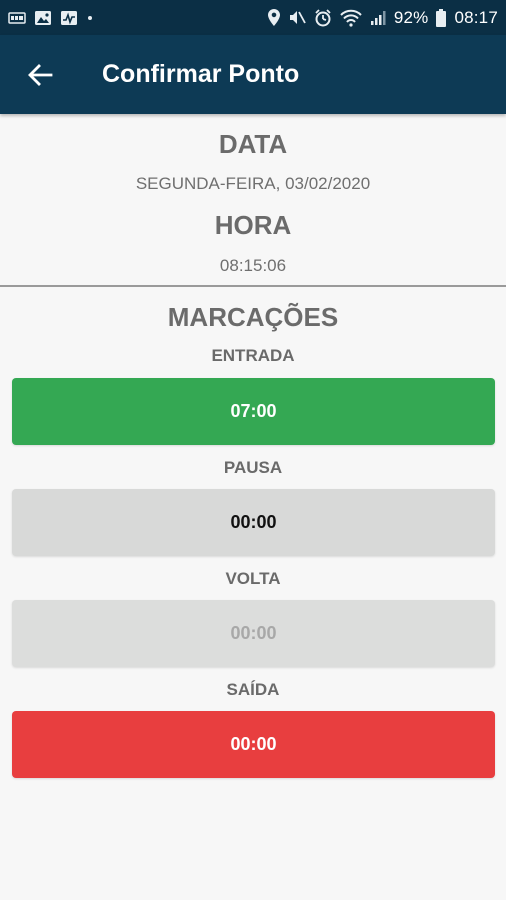 The image size is (506, 900). What do you see at coordinates (476, 17) in the screenshot?
I see `status-time: 08:17` at bounding box center [476, 17].